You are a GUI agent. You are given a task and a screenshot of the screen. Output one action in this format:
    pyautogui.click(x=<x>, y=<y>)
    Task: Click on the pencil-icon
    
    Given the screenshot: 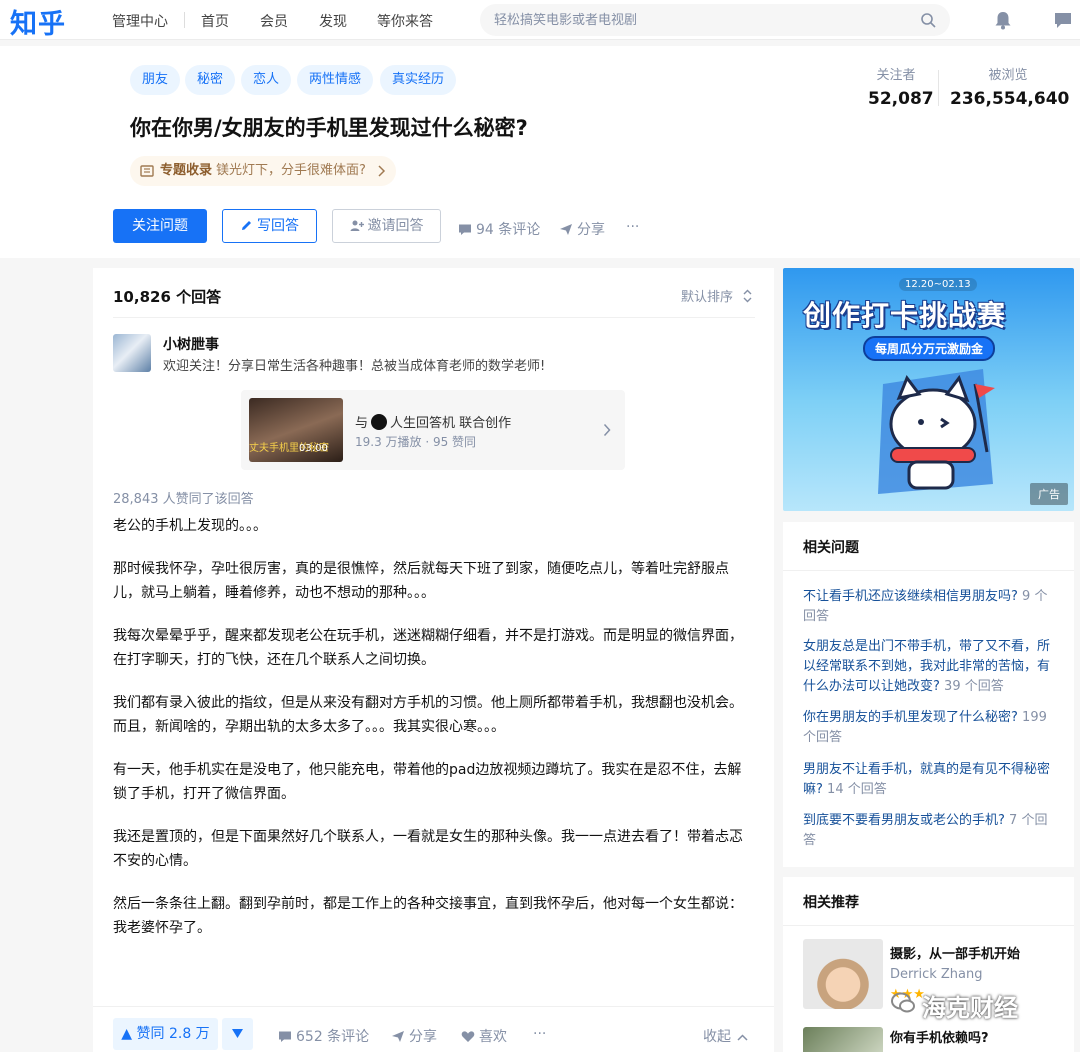 What is the action you would take?
    pyautogui.click(x=246, y=225)
    